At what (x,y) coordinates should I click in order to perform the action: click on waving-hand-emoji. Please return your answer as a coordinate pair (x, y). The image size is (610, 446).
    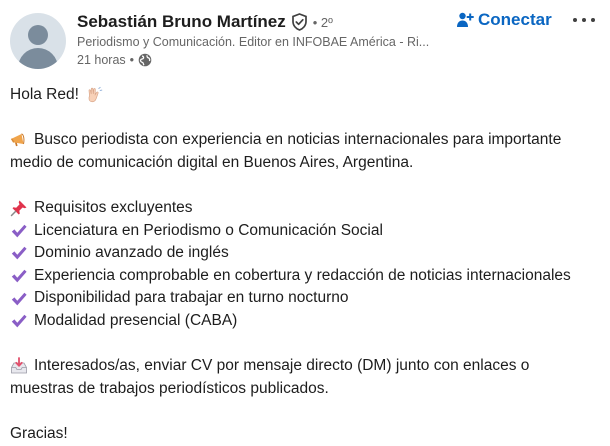
    Looking at the image, I should click on (94, 95).